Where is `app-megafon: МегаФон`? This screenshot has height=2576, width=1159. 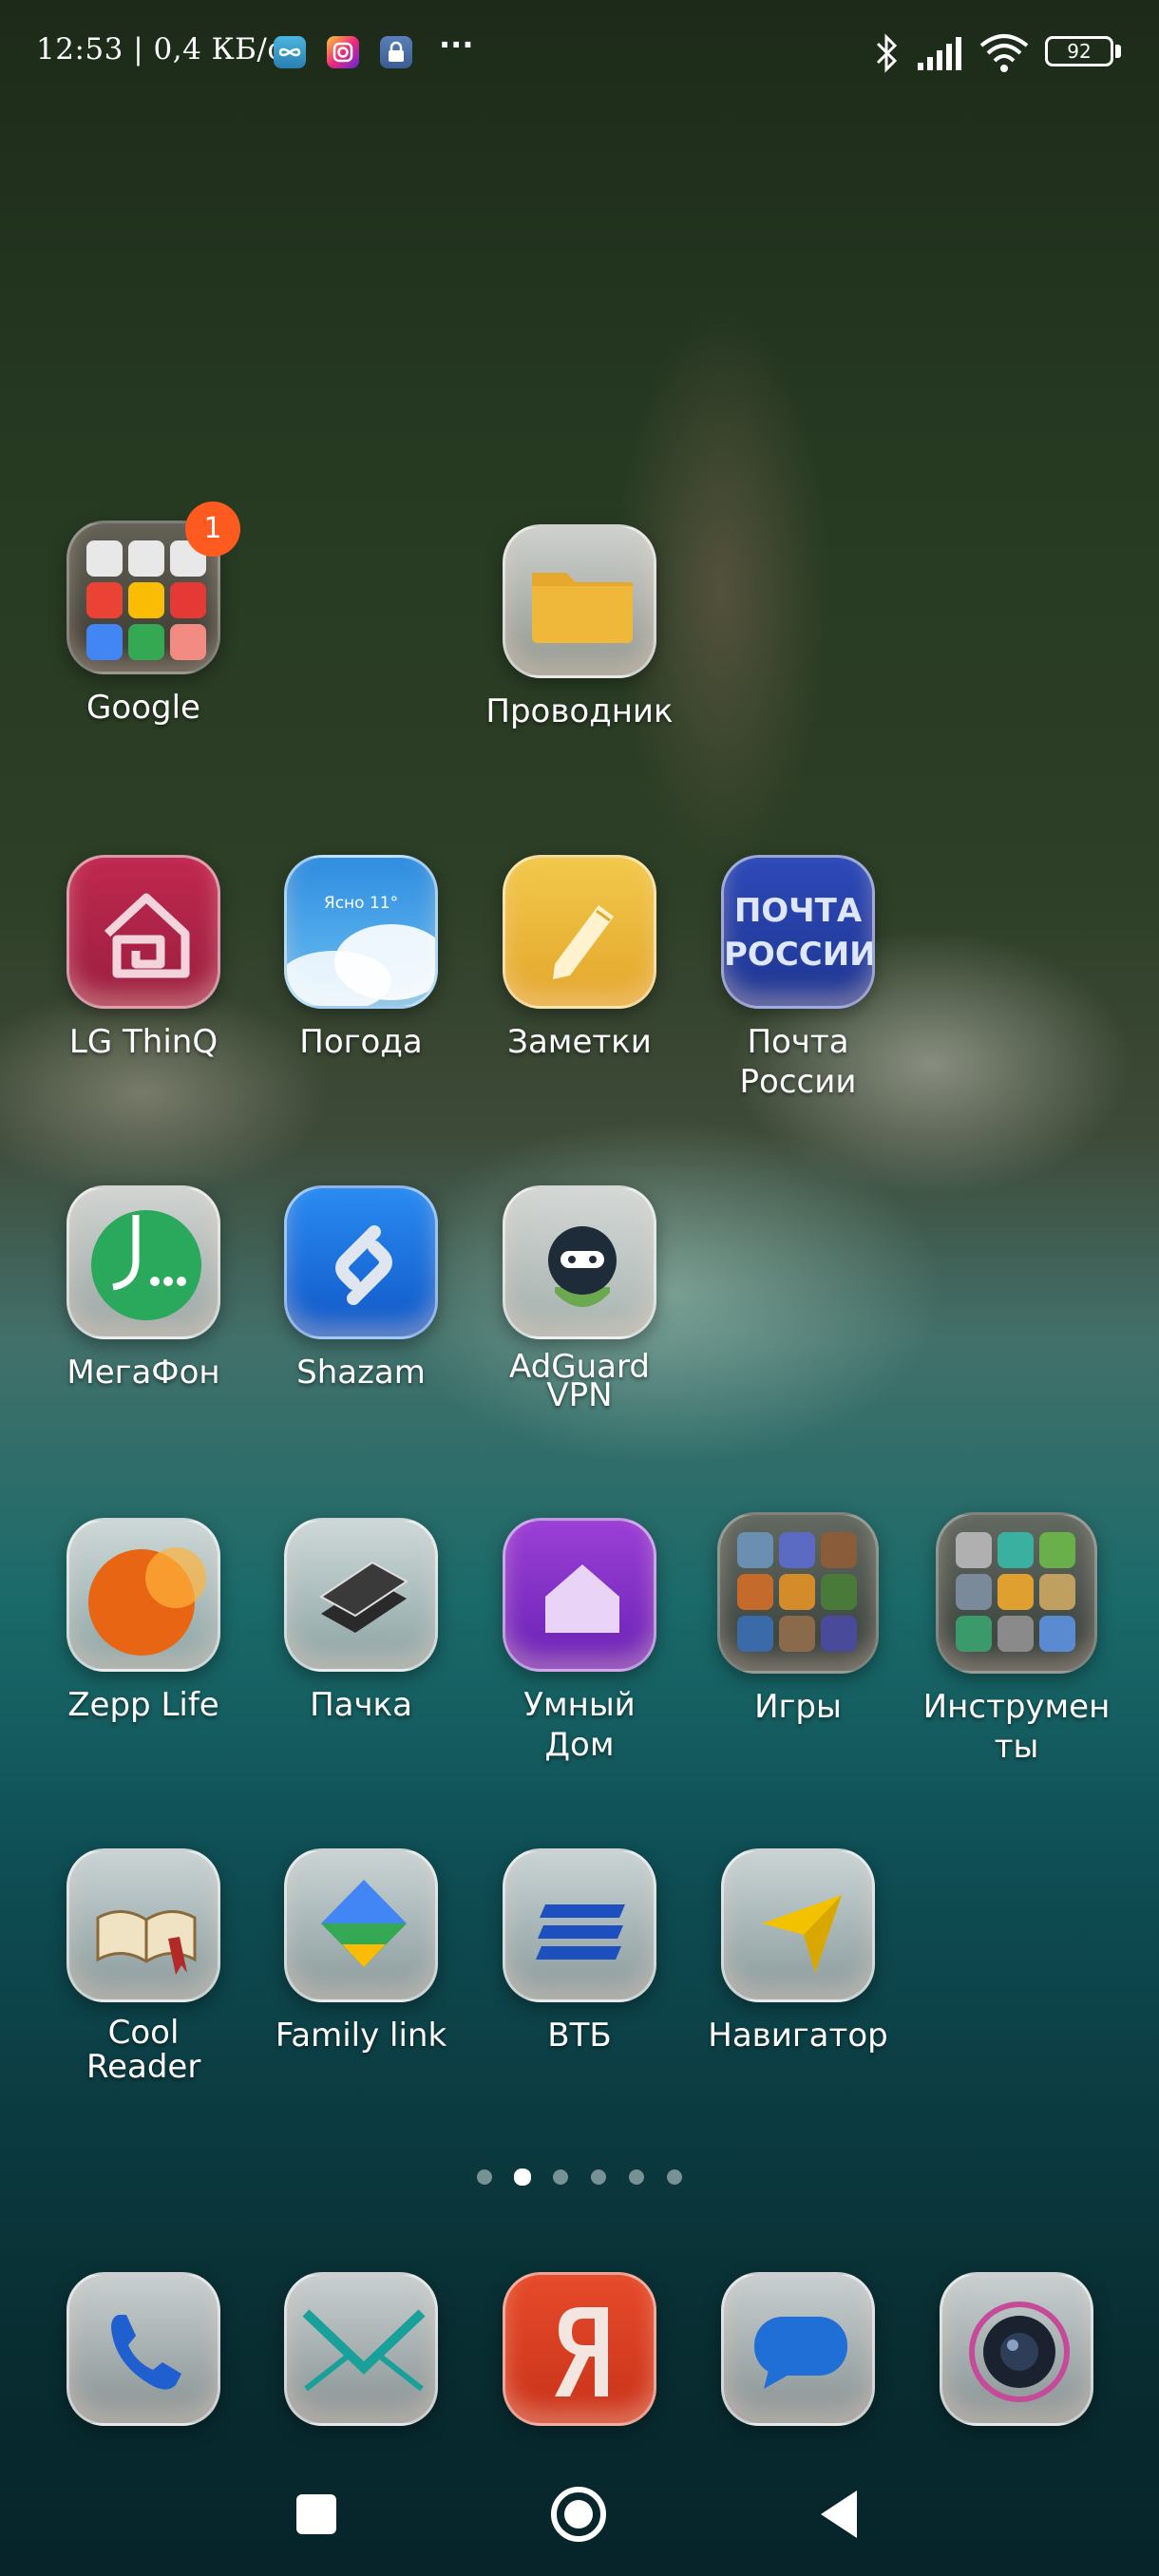
app-megafon: МегаФон is located at coordinates (143, 1288).